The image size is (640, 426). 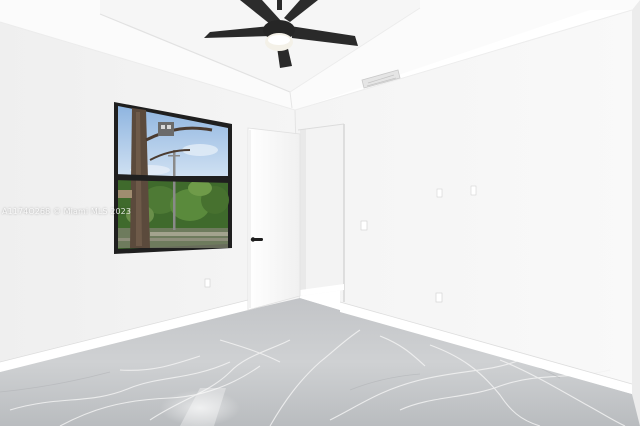 I want to click on interior-door, so click(x=274, y=219).